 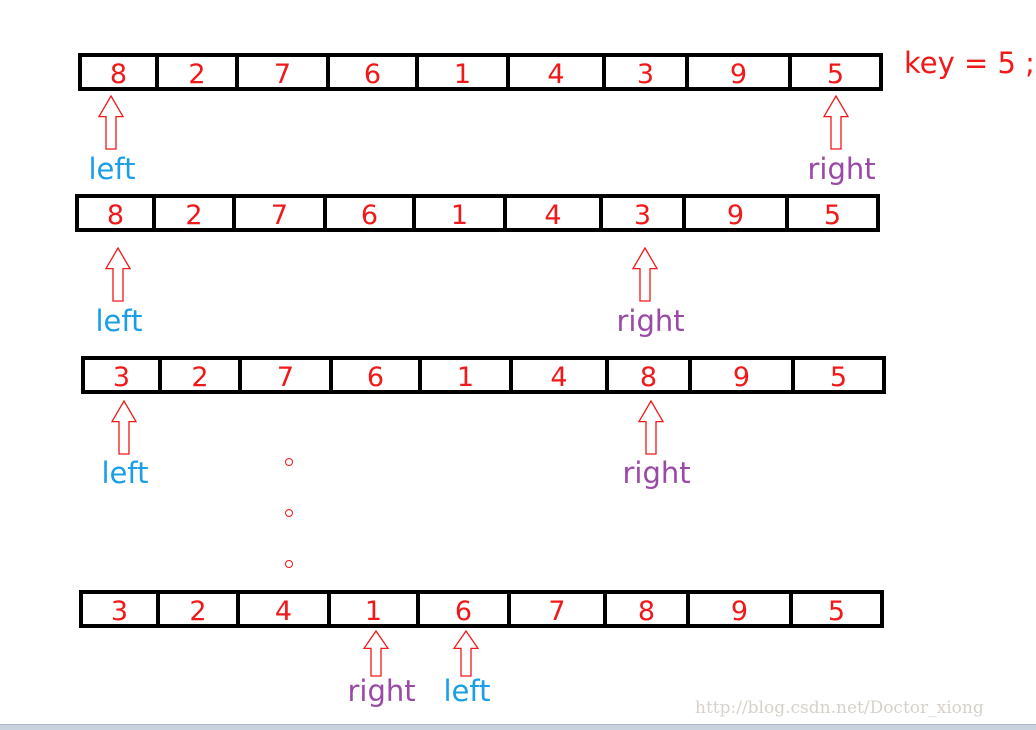 What do you see at coordinates (839, 708) in the screenshot?
I see `watermark: http://blog.csdn.net/Doctor_xiong` at bounding box center [839, 708].